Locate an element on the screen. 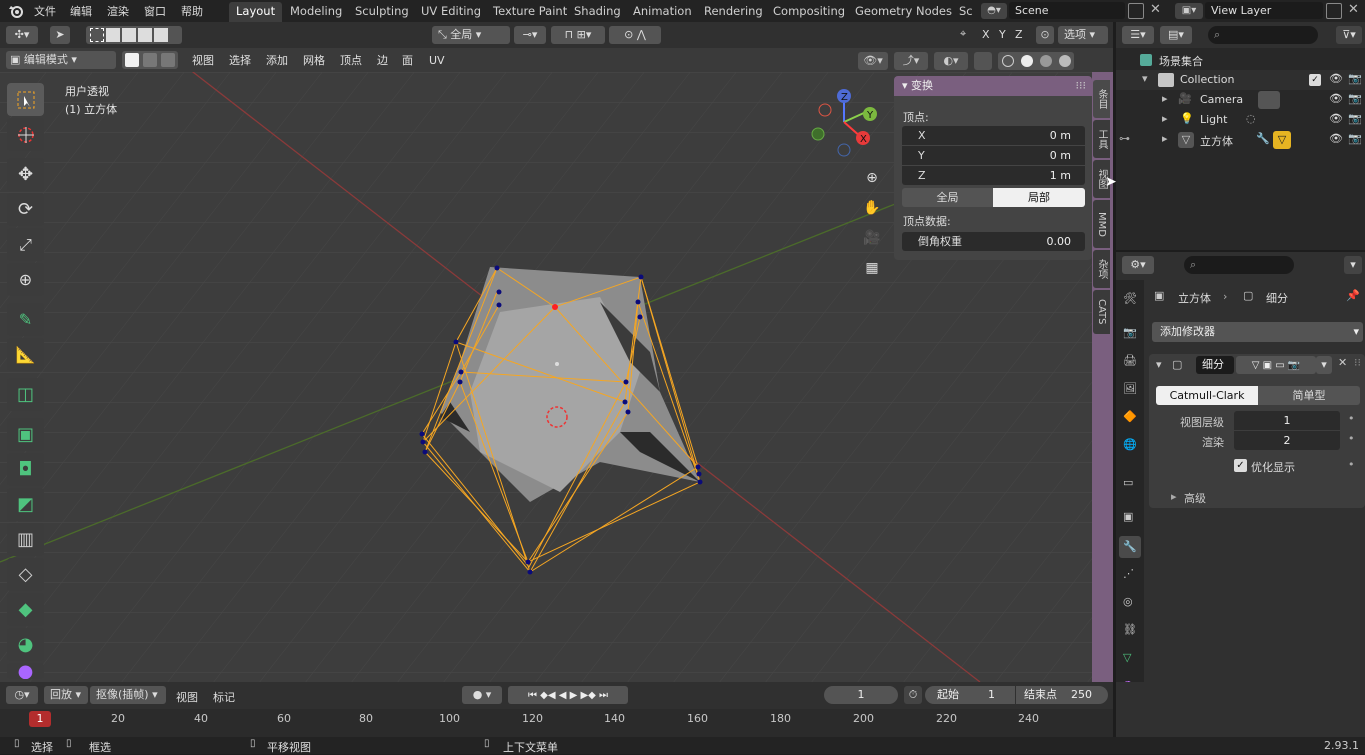 The width and height of the screenshot is (1365, 755). viewport-shading-buttons: 👁▾ ⤴▾ ◐▾ is located at coordinates (973, 61).